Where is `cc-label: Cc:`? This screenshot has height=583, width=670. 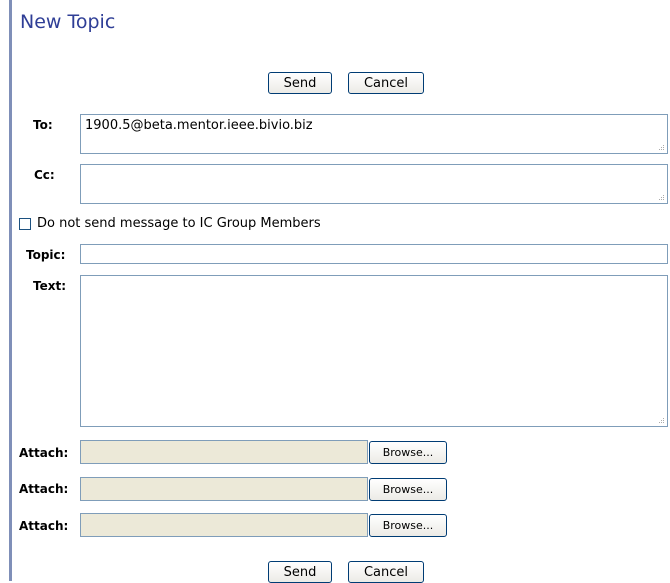 cc-label: Cc: is located at coordinates (44, 175).